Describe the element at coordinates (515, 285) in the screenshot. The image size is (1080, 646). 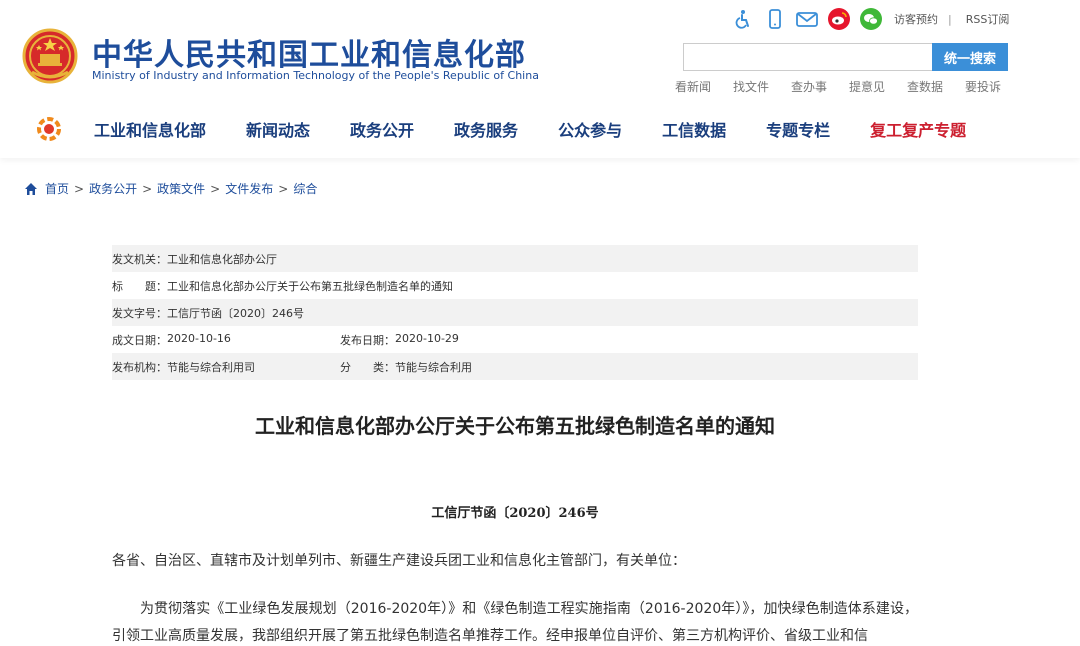
I see `meta-row-title: 标 题： 工业和信息化部办公厅关于公布第五批绿色制造名单的通知` at that location.